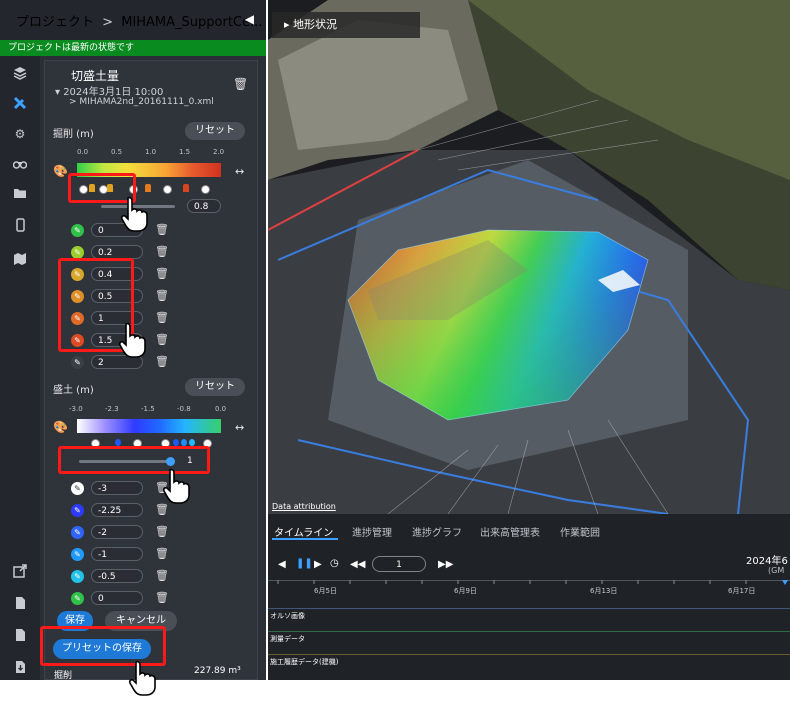 The image size is (790, 706). What do you see at coordinates (20, 572) in the screenshot?
I see `external-link-icon` at bounding box center [20, 572].